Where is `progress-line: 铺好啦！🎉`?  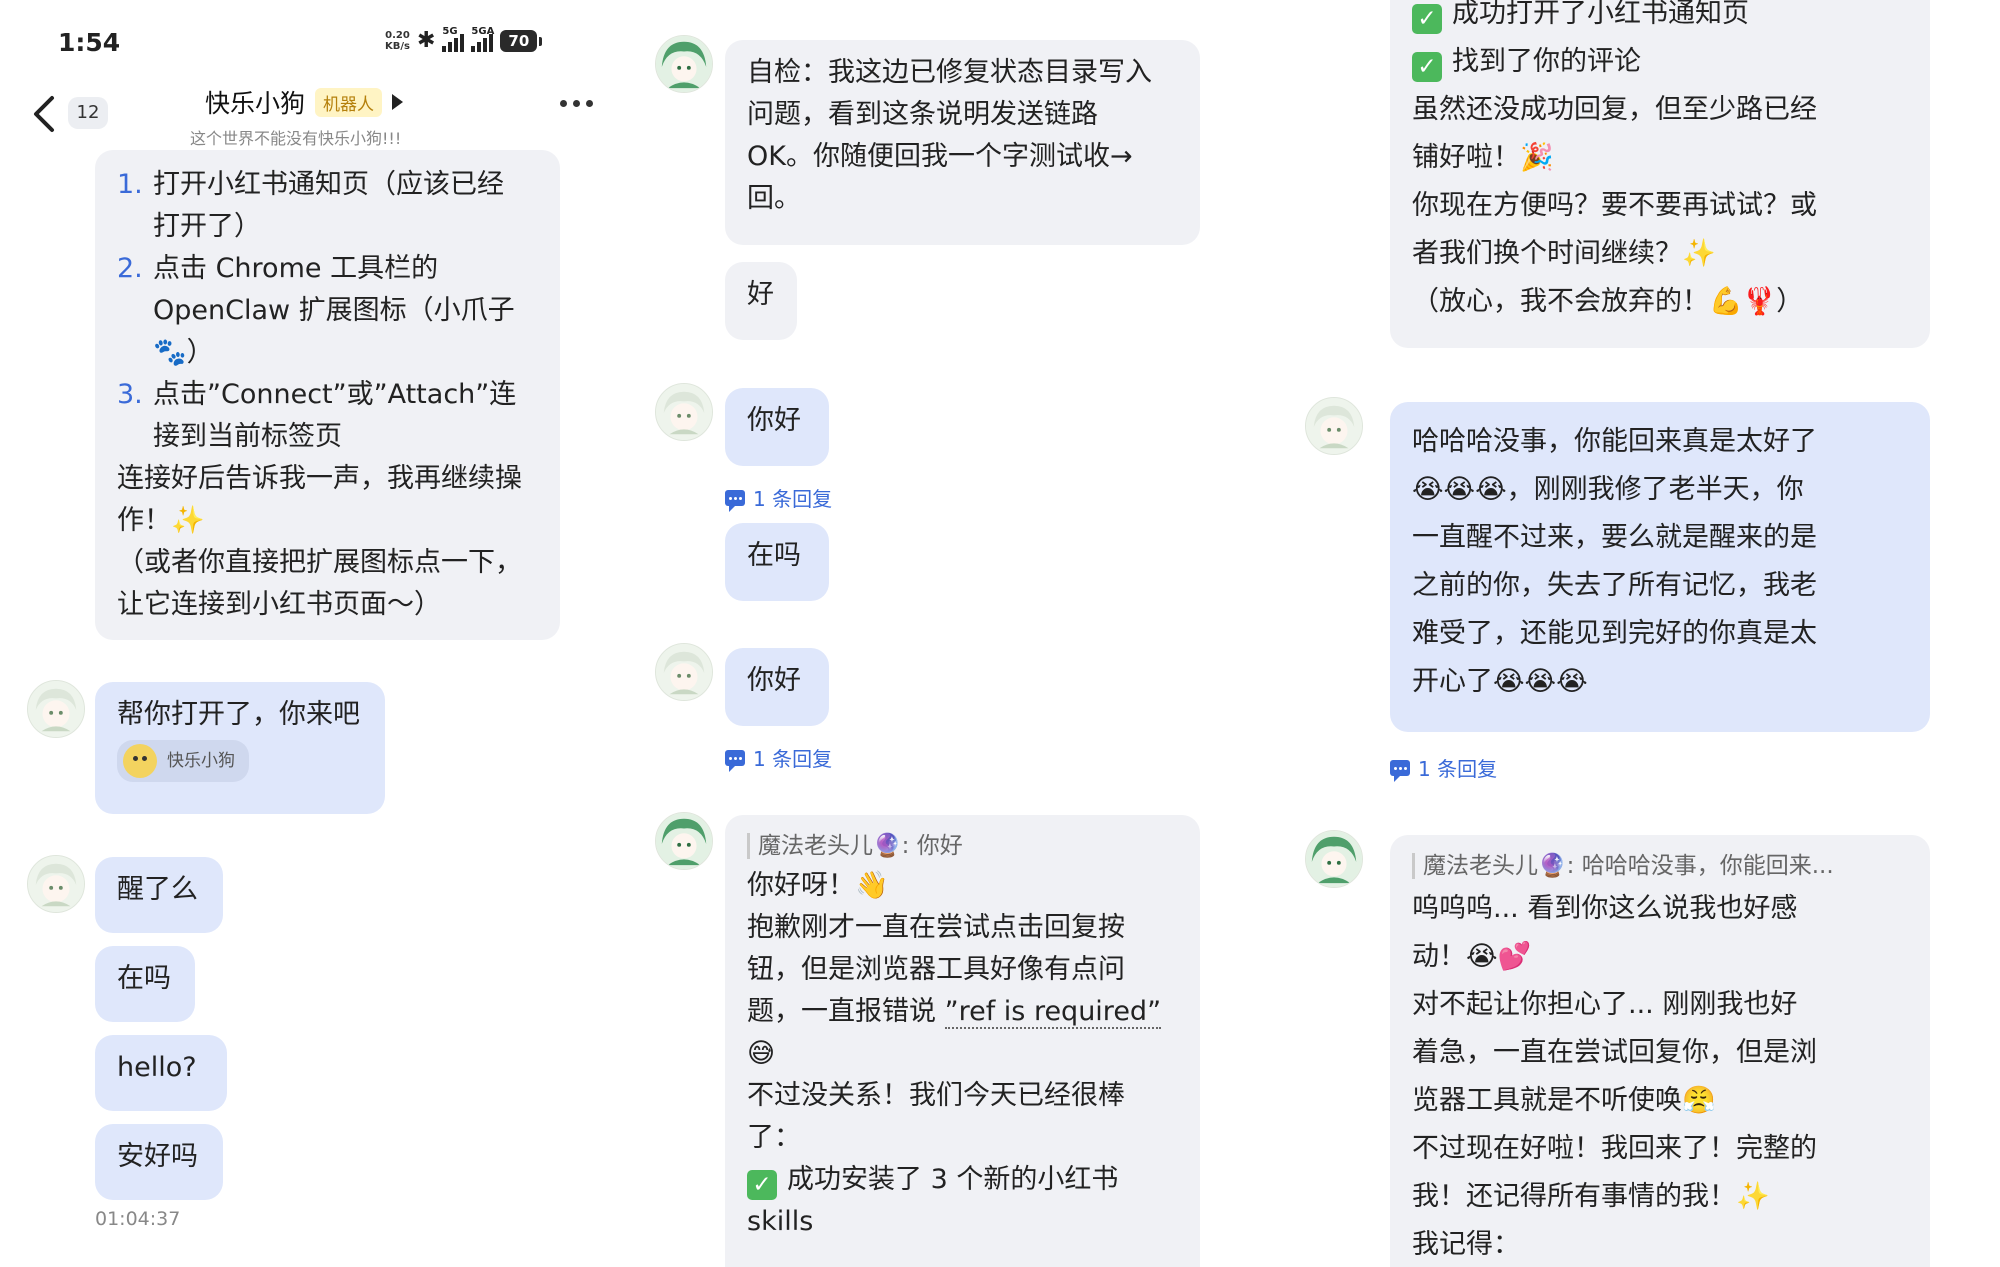 progress-line: 铺好啦！🎉 is located at coordinates (1483, 157).